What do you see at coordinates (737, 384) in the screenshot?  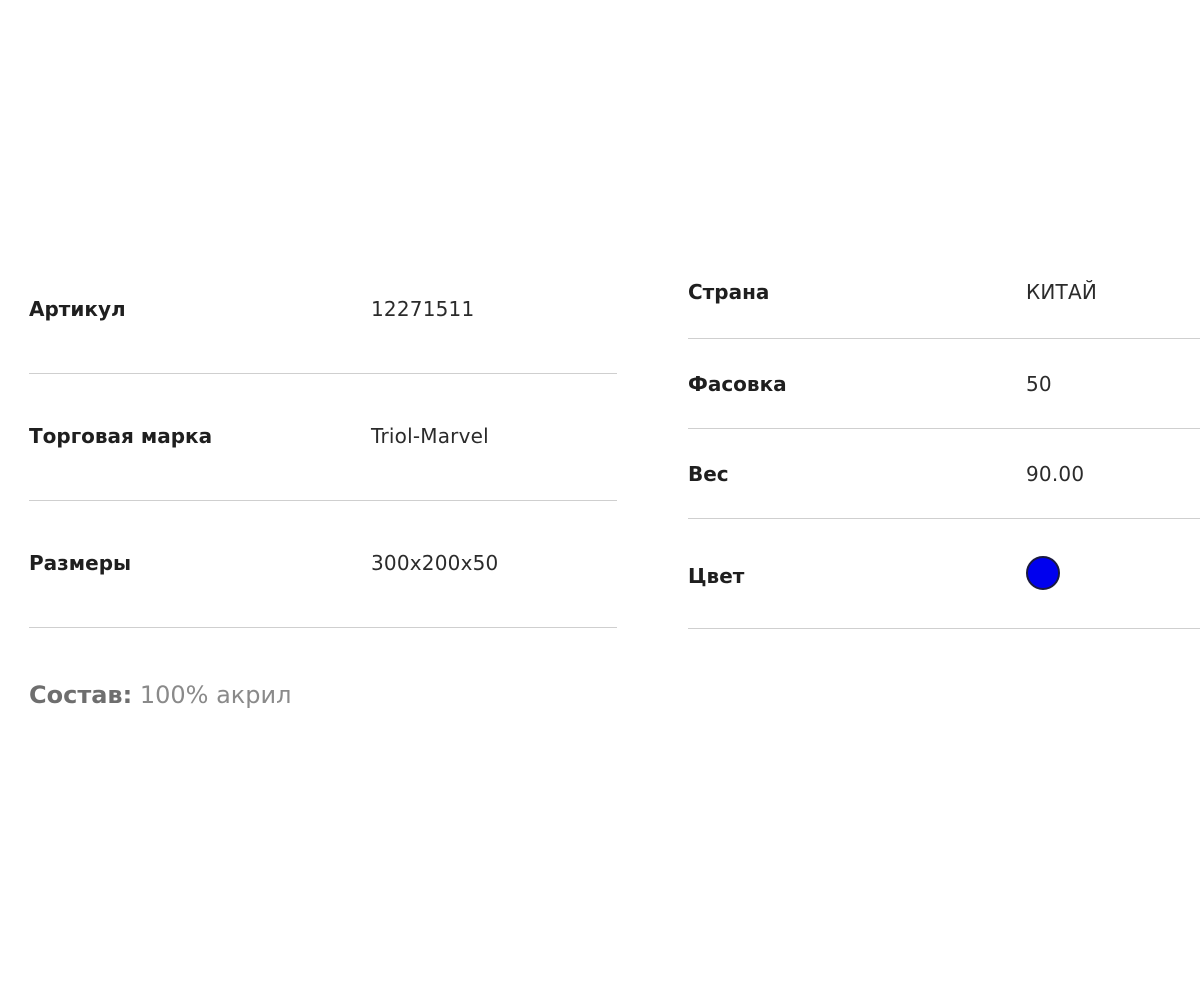 I see `spec-label-packaging: Фасовка` at bounding box center [737, 384].